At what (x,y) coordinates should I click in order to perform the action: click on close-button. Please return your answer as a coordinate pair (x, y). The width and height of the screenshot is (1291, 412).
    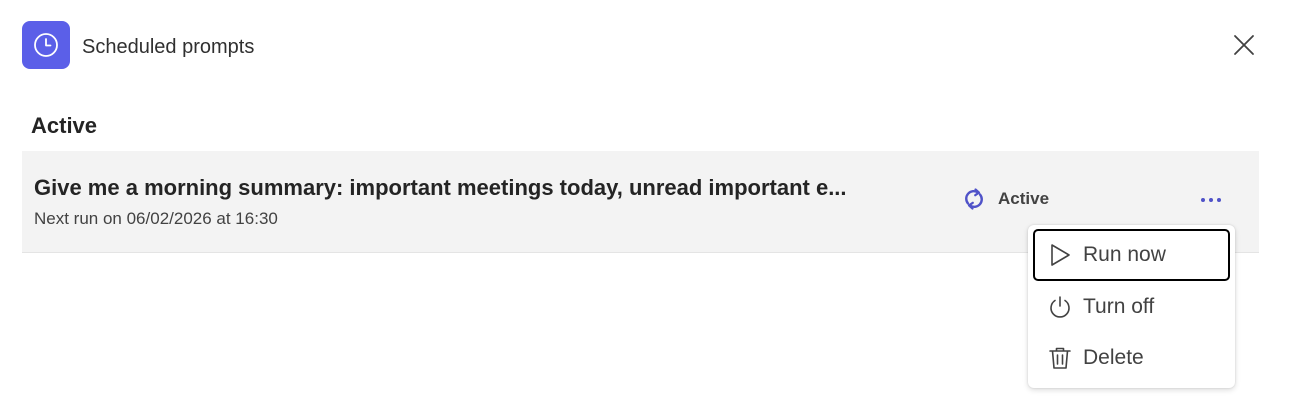
    Looking at the image, I should click on (1244, 45).